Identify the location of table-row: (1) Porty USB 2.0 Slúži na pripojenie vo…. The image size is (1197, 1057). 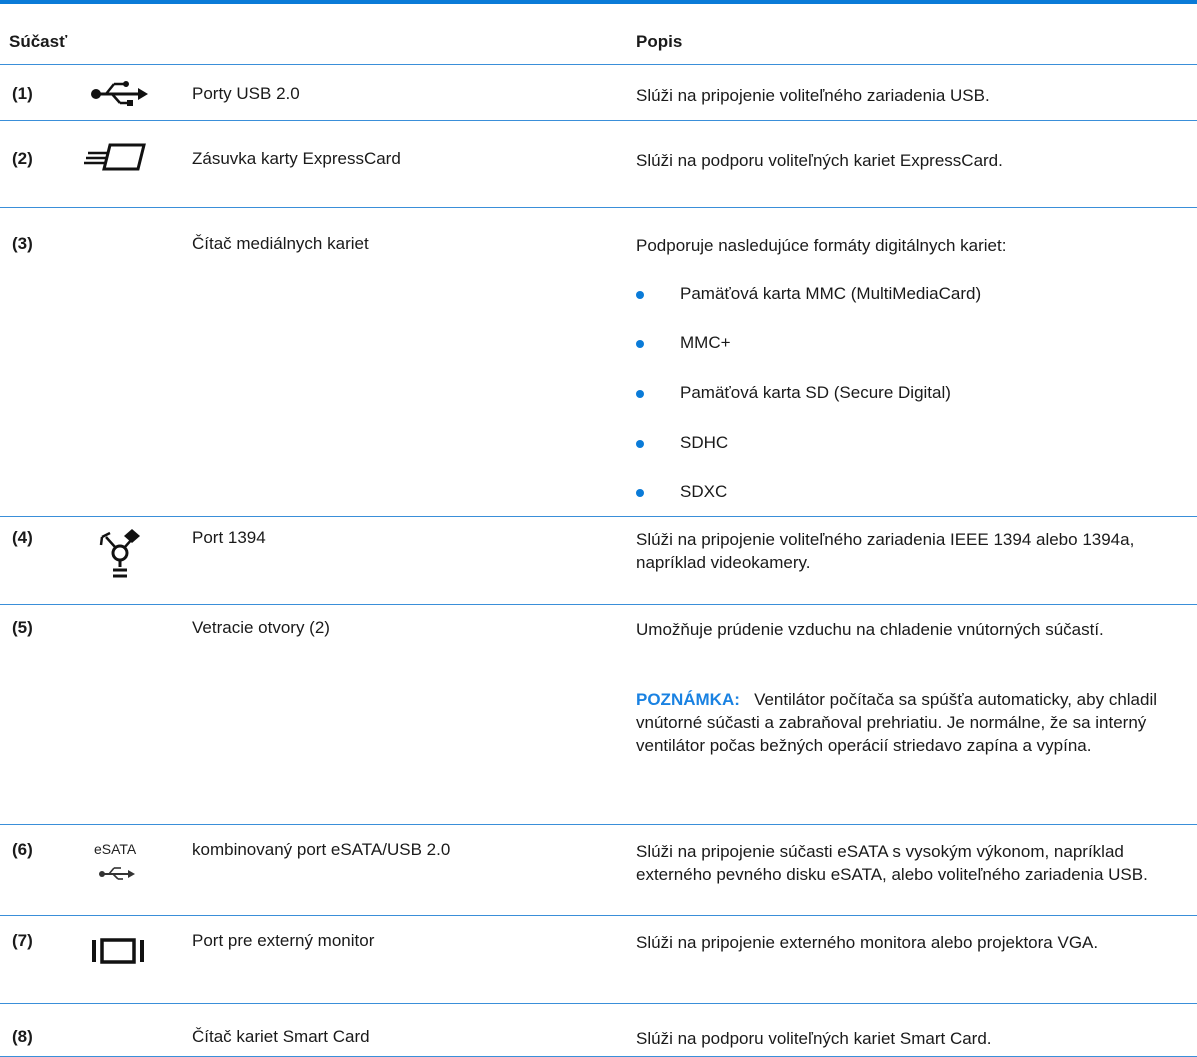
(598, 93).